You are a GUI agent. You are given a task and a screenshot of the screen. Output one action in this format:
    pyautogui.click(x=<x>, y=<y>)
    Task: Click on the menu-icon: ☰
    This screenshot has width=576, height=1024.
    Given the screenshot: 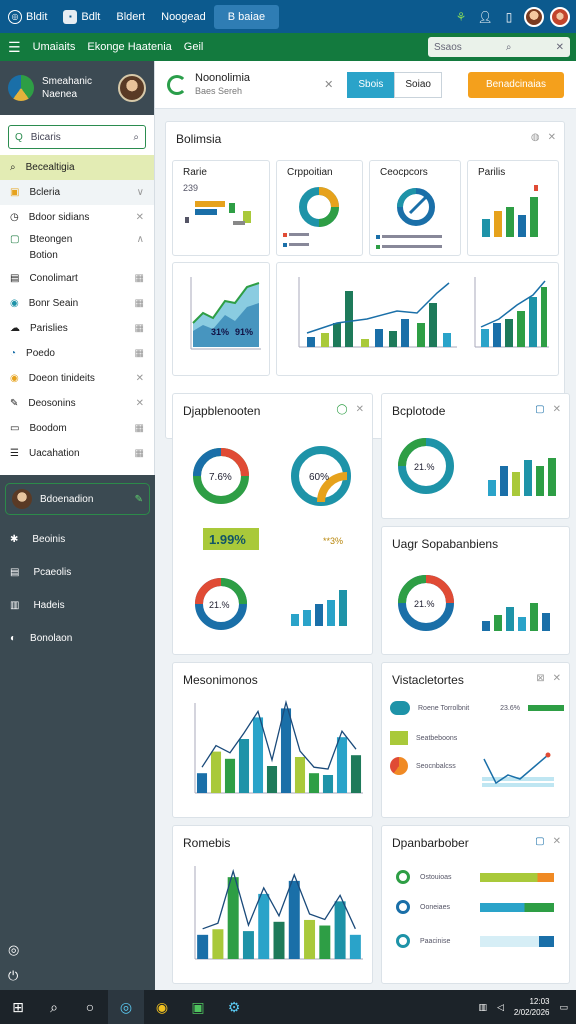 What is the action you would take?
    pyautogui.click(x=14, y=47)
    